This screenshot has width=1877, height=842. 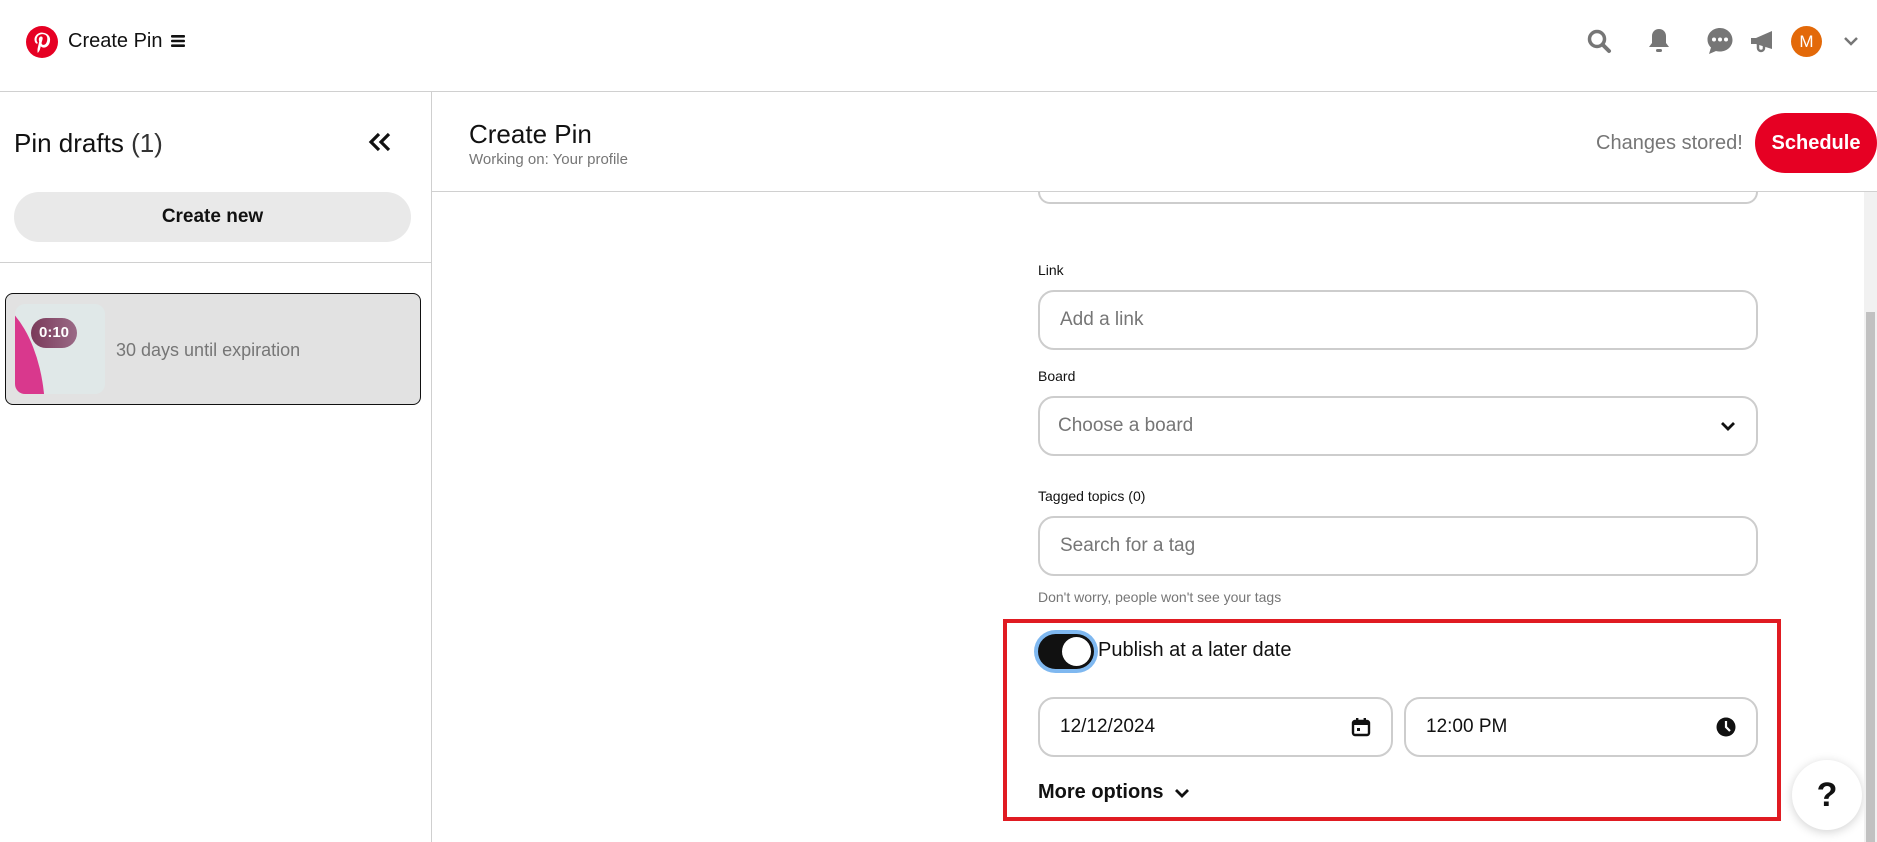 I want to click on draft-expiry-text: 30 days until expiration, so click(x=208, y=350).